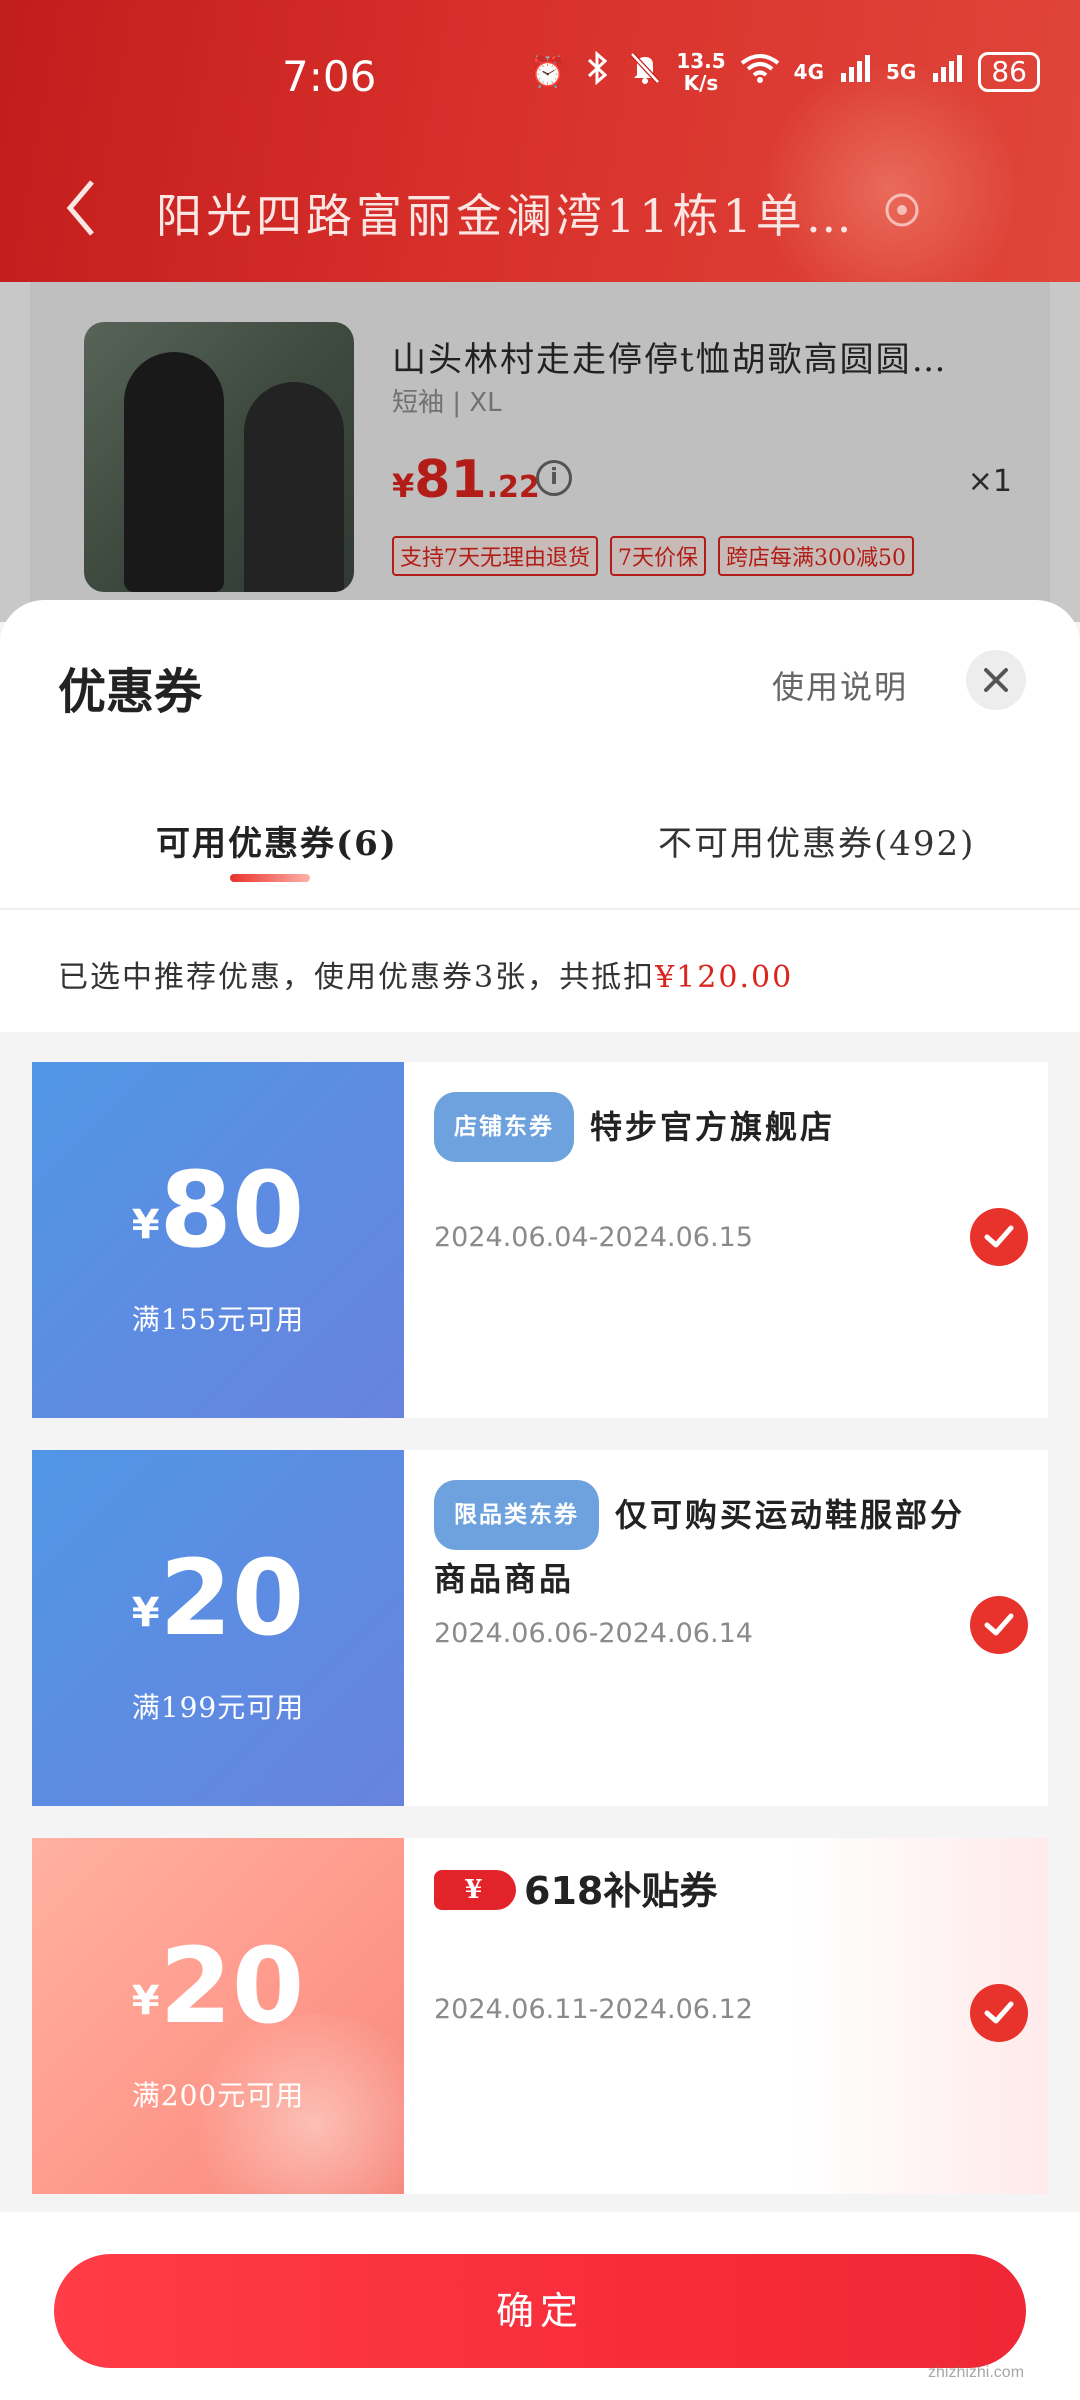 Image resolution: width=1080 pixels, height=2400 pixels. I want to click on product-quantity: ×1, so click(989, 481).